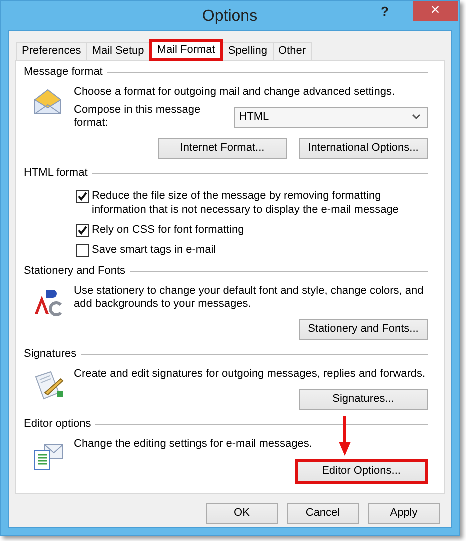 The height and width of the screenshot is (541, 466). Describe the element at coordinates (63, 72) in the screenshot. I see `section-title: Message format` at that location.